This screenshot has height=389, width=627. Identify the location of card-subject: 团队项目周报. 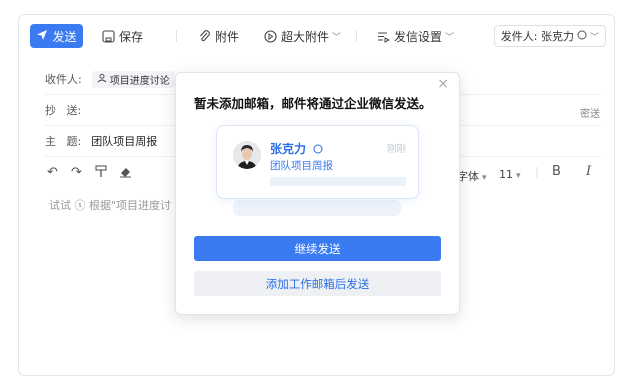
(301, 166).